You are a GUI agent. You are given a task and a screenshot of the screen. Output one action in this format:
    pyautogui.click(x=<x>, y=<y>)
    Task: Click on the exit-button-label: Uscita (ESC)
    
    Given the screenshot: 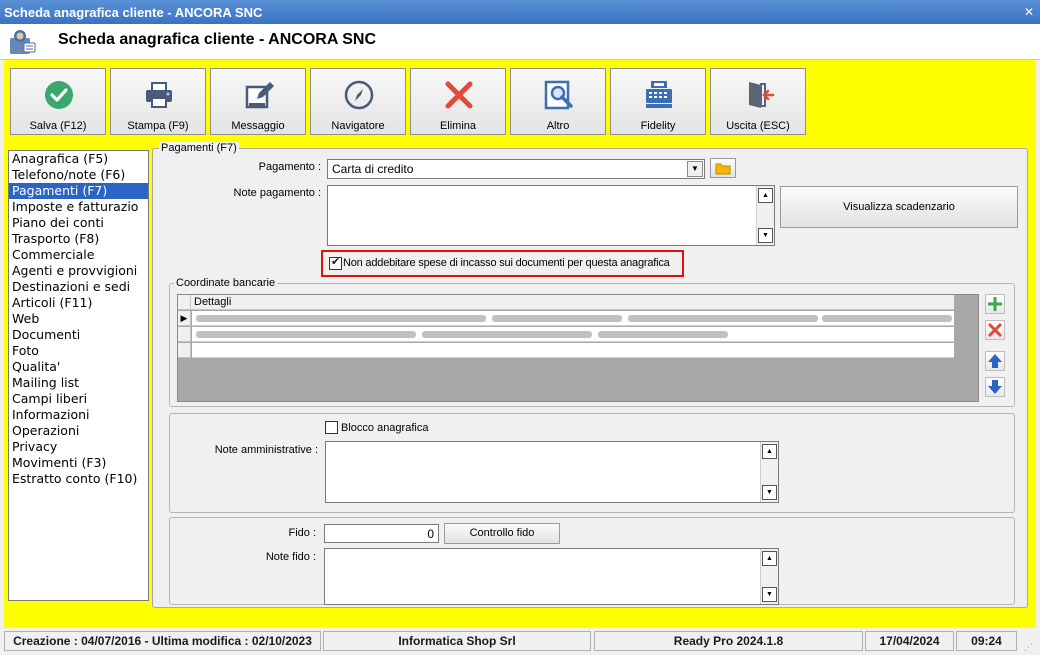 What is the action you would take?
    pyautogui.click(x=758, y=126)
    